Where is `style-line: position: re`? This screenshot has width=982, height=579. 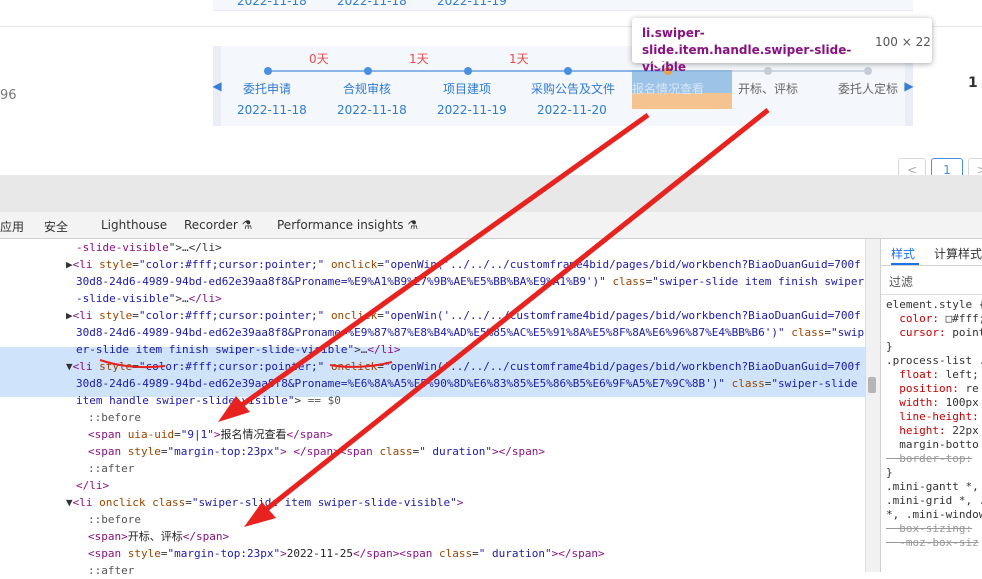
style-line: position: re is located at coordinates (932, 389).